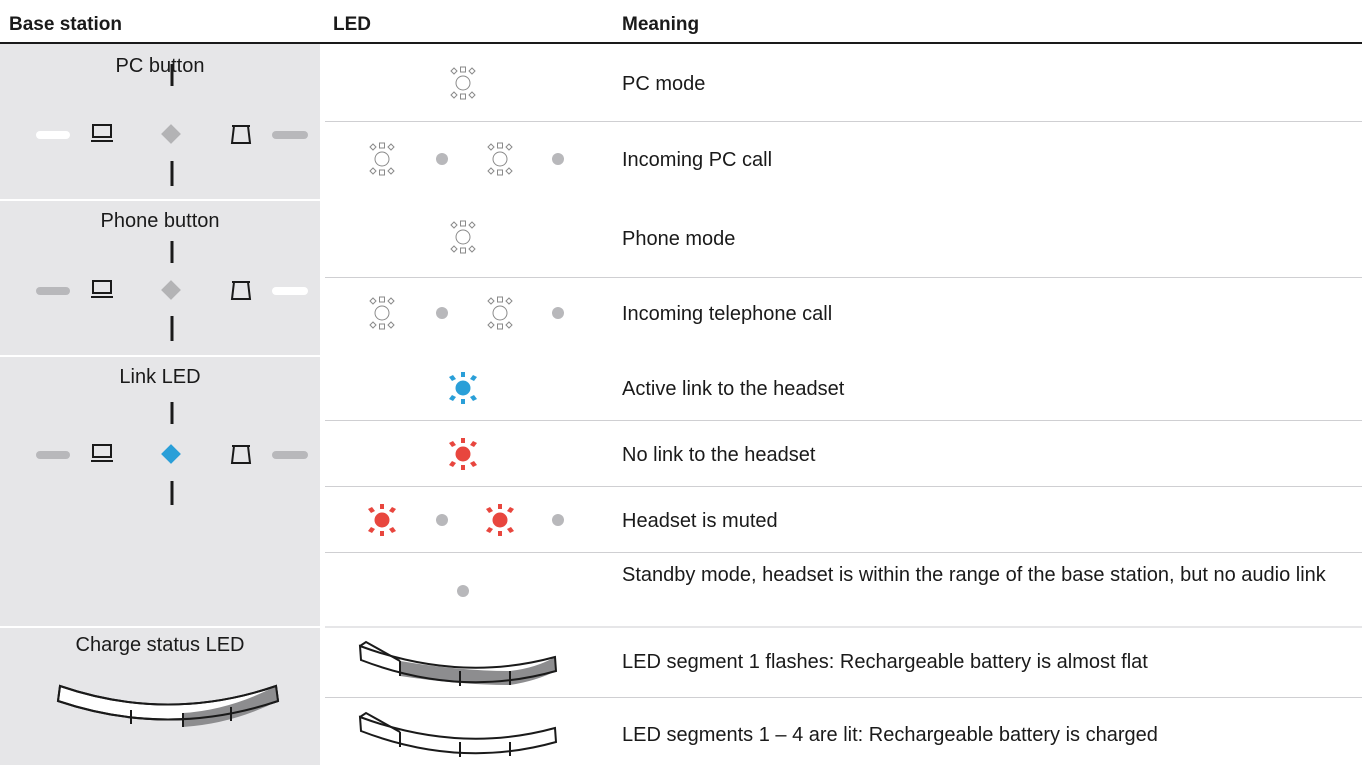 This screenshot has width=1362, height=765. Describe the element at coordinates (700, 521) in the screenshot. I see `meaning-text: Headset is muted` at that location.